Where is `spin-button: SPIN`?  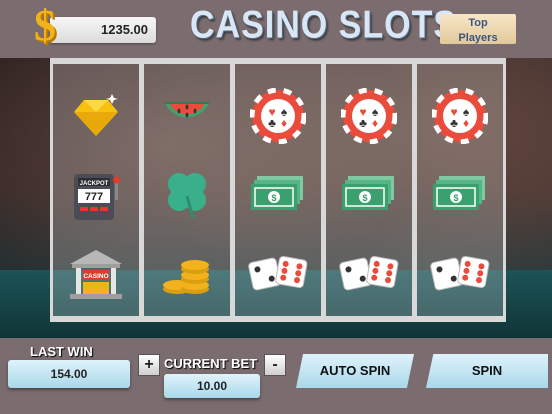 spin-button: SPIN is located at coordinates (487, 371).